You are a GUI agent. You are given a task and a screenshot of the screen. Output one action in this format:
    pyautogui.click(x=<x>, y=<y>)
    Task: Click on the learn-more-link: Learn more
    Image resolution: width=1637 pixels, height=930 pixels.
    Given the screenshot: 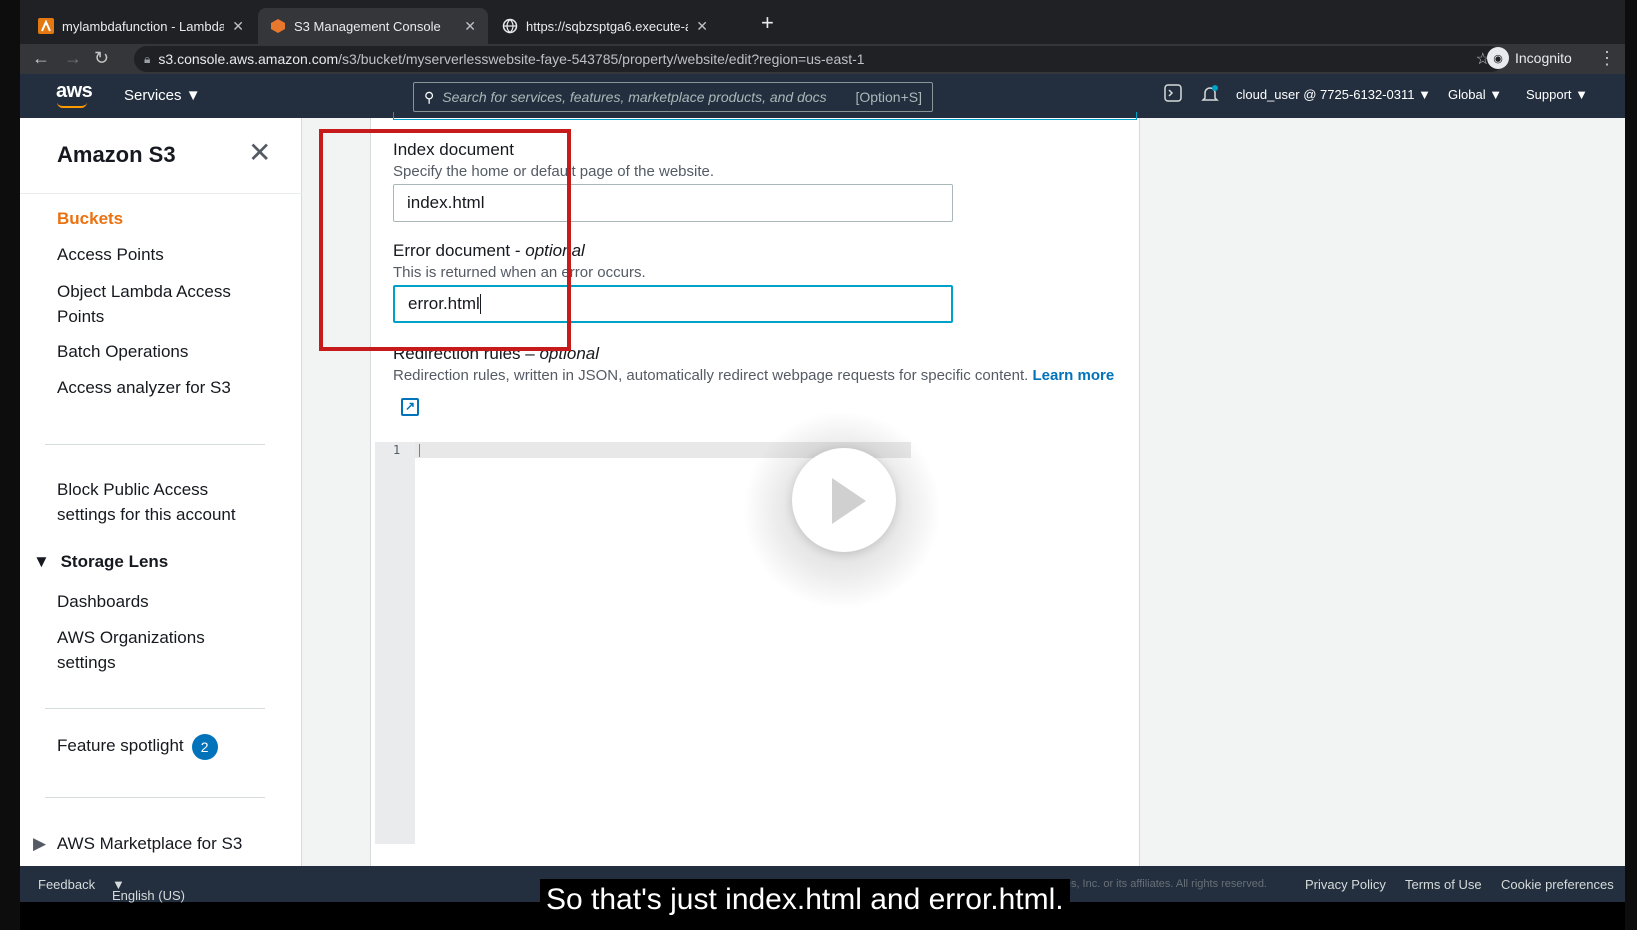 What is the action you would take?
    pyautogui.click(x=1073, y=375)
    